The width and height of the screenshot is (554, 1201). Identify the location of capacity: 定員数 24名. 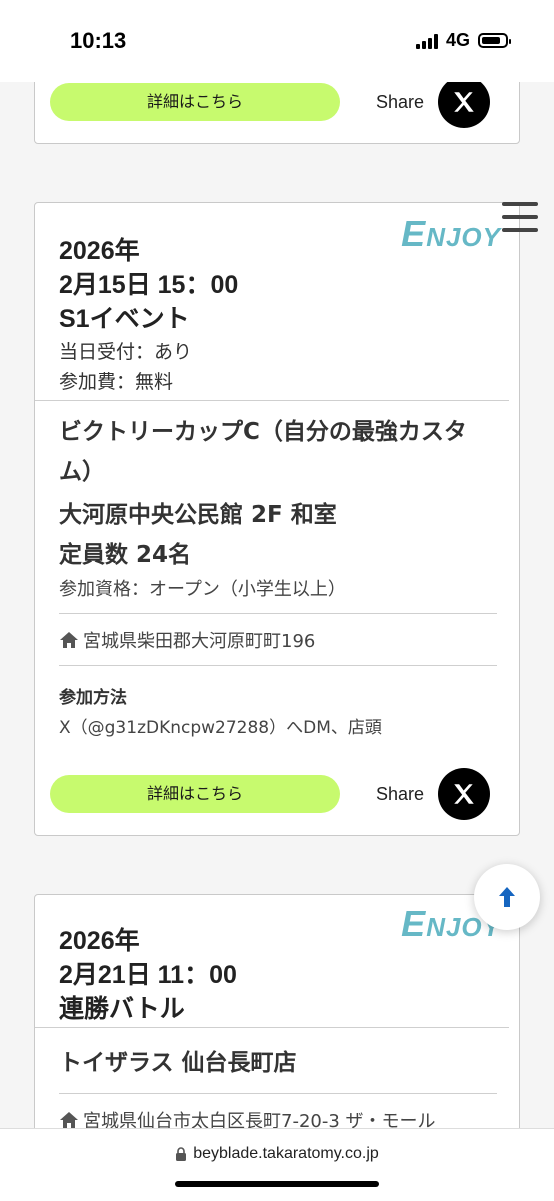
(125, 555).